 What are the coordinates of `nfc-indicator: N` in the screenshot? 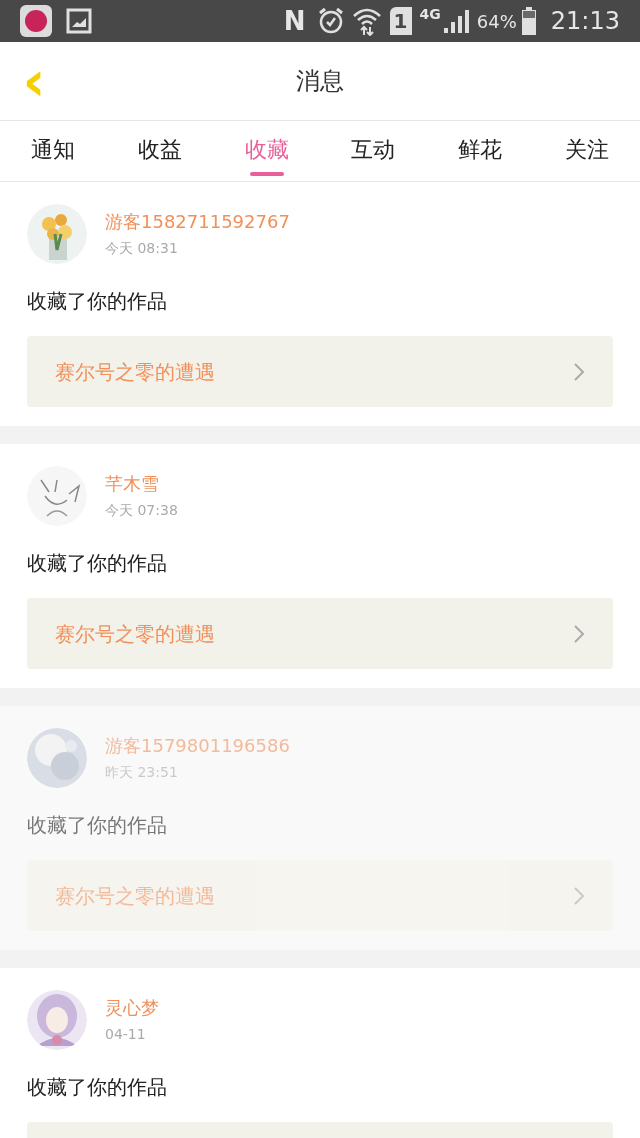 It's located at (294, 21).